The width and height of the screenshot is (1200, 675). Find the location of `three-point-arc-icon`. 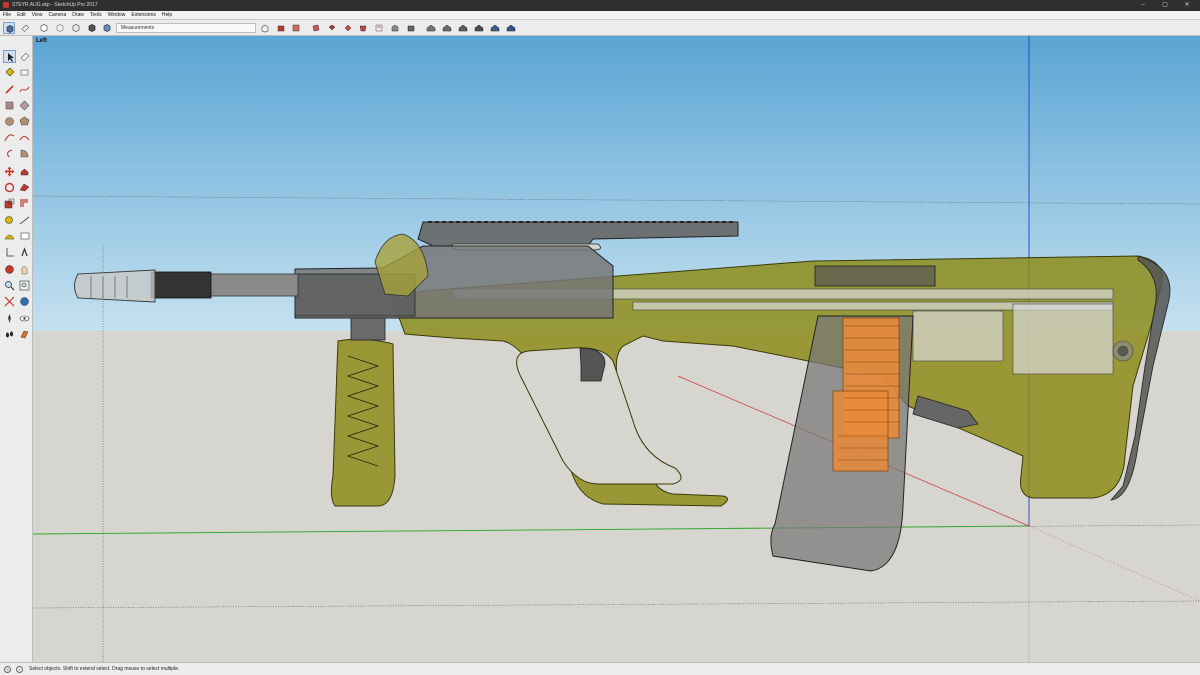

three-point-arc-icon is located at coordinates (10, 153).